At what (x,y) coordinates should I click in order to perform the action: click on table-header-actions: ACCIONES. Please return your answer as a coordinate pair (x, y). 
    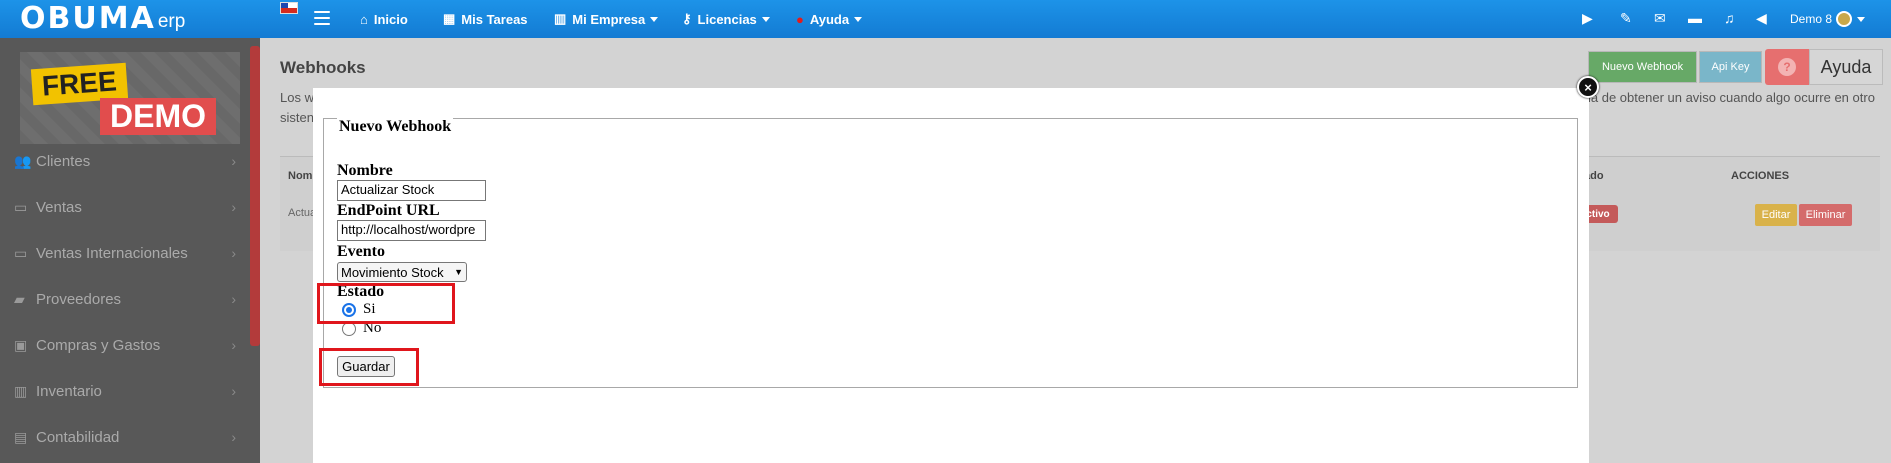
    Looking at the image, I should click on (1760, 176).